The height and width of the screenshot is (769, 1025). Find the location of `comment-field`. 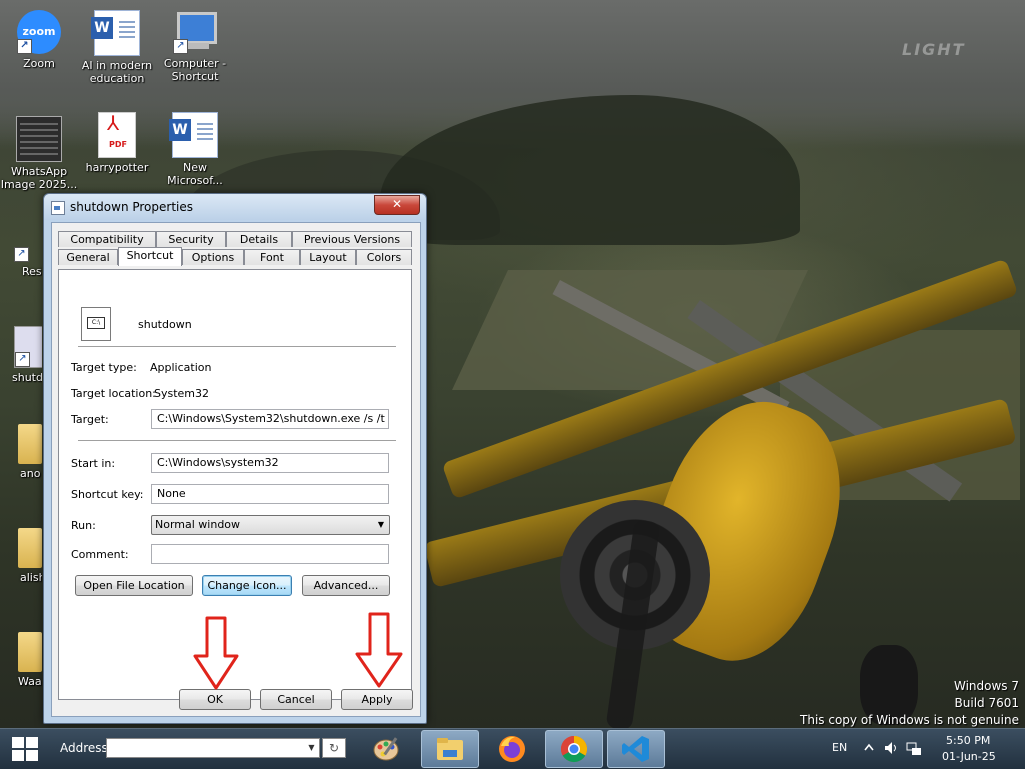

comment-field is located at coordinates (270, 554).